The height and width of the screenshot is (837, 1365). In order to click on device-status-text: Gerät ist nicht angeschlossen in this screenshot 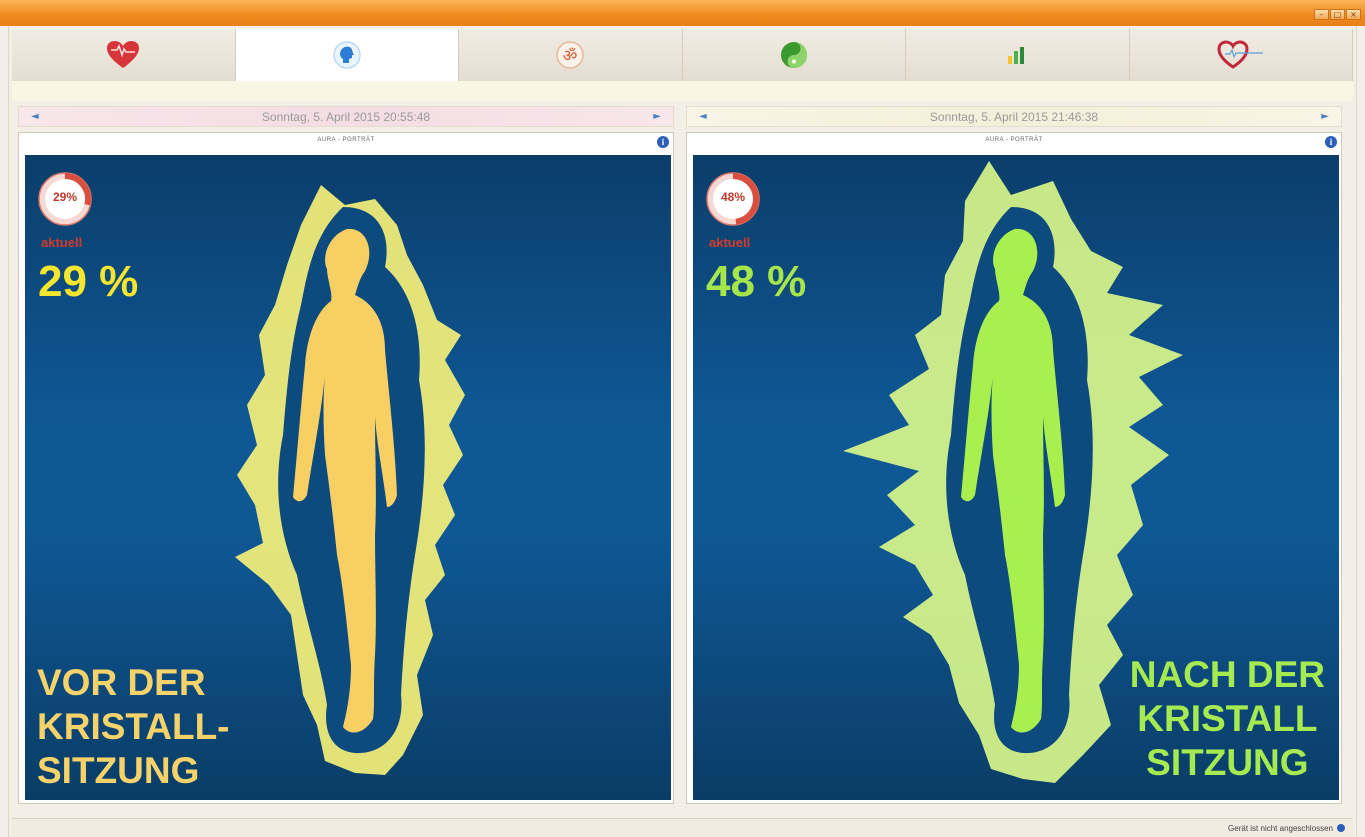, I will do `click(1280, 828)`.